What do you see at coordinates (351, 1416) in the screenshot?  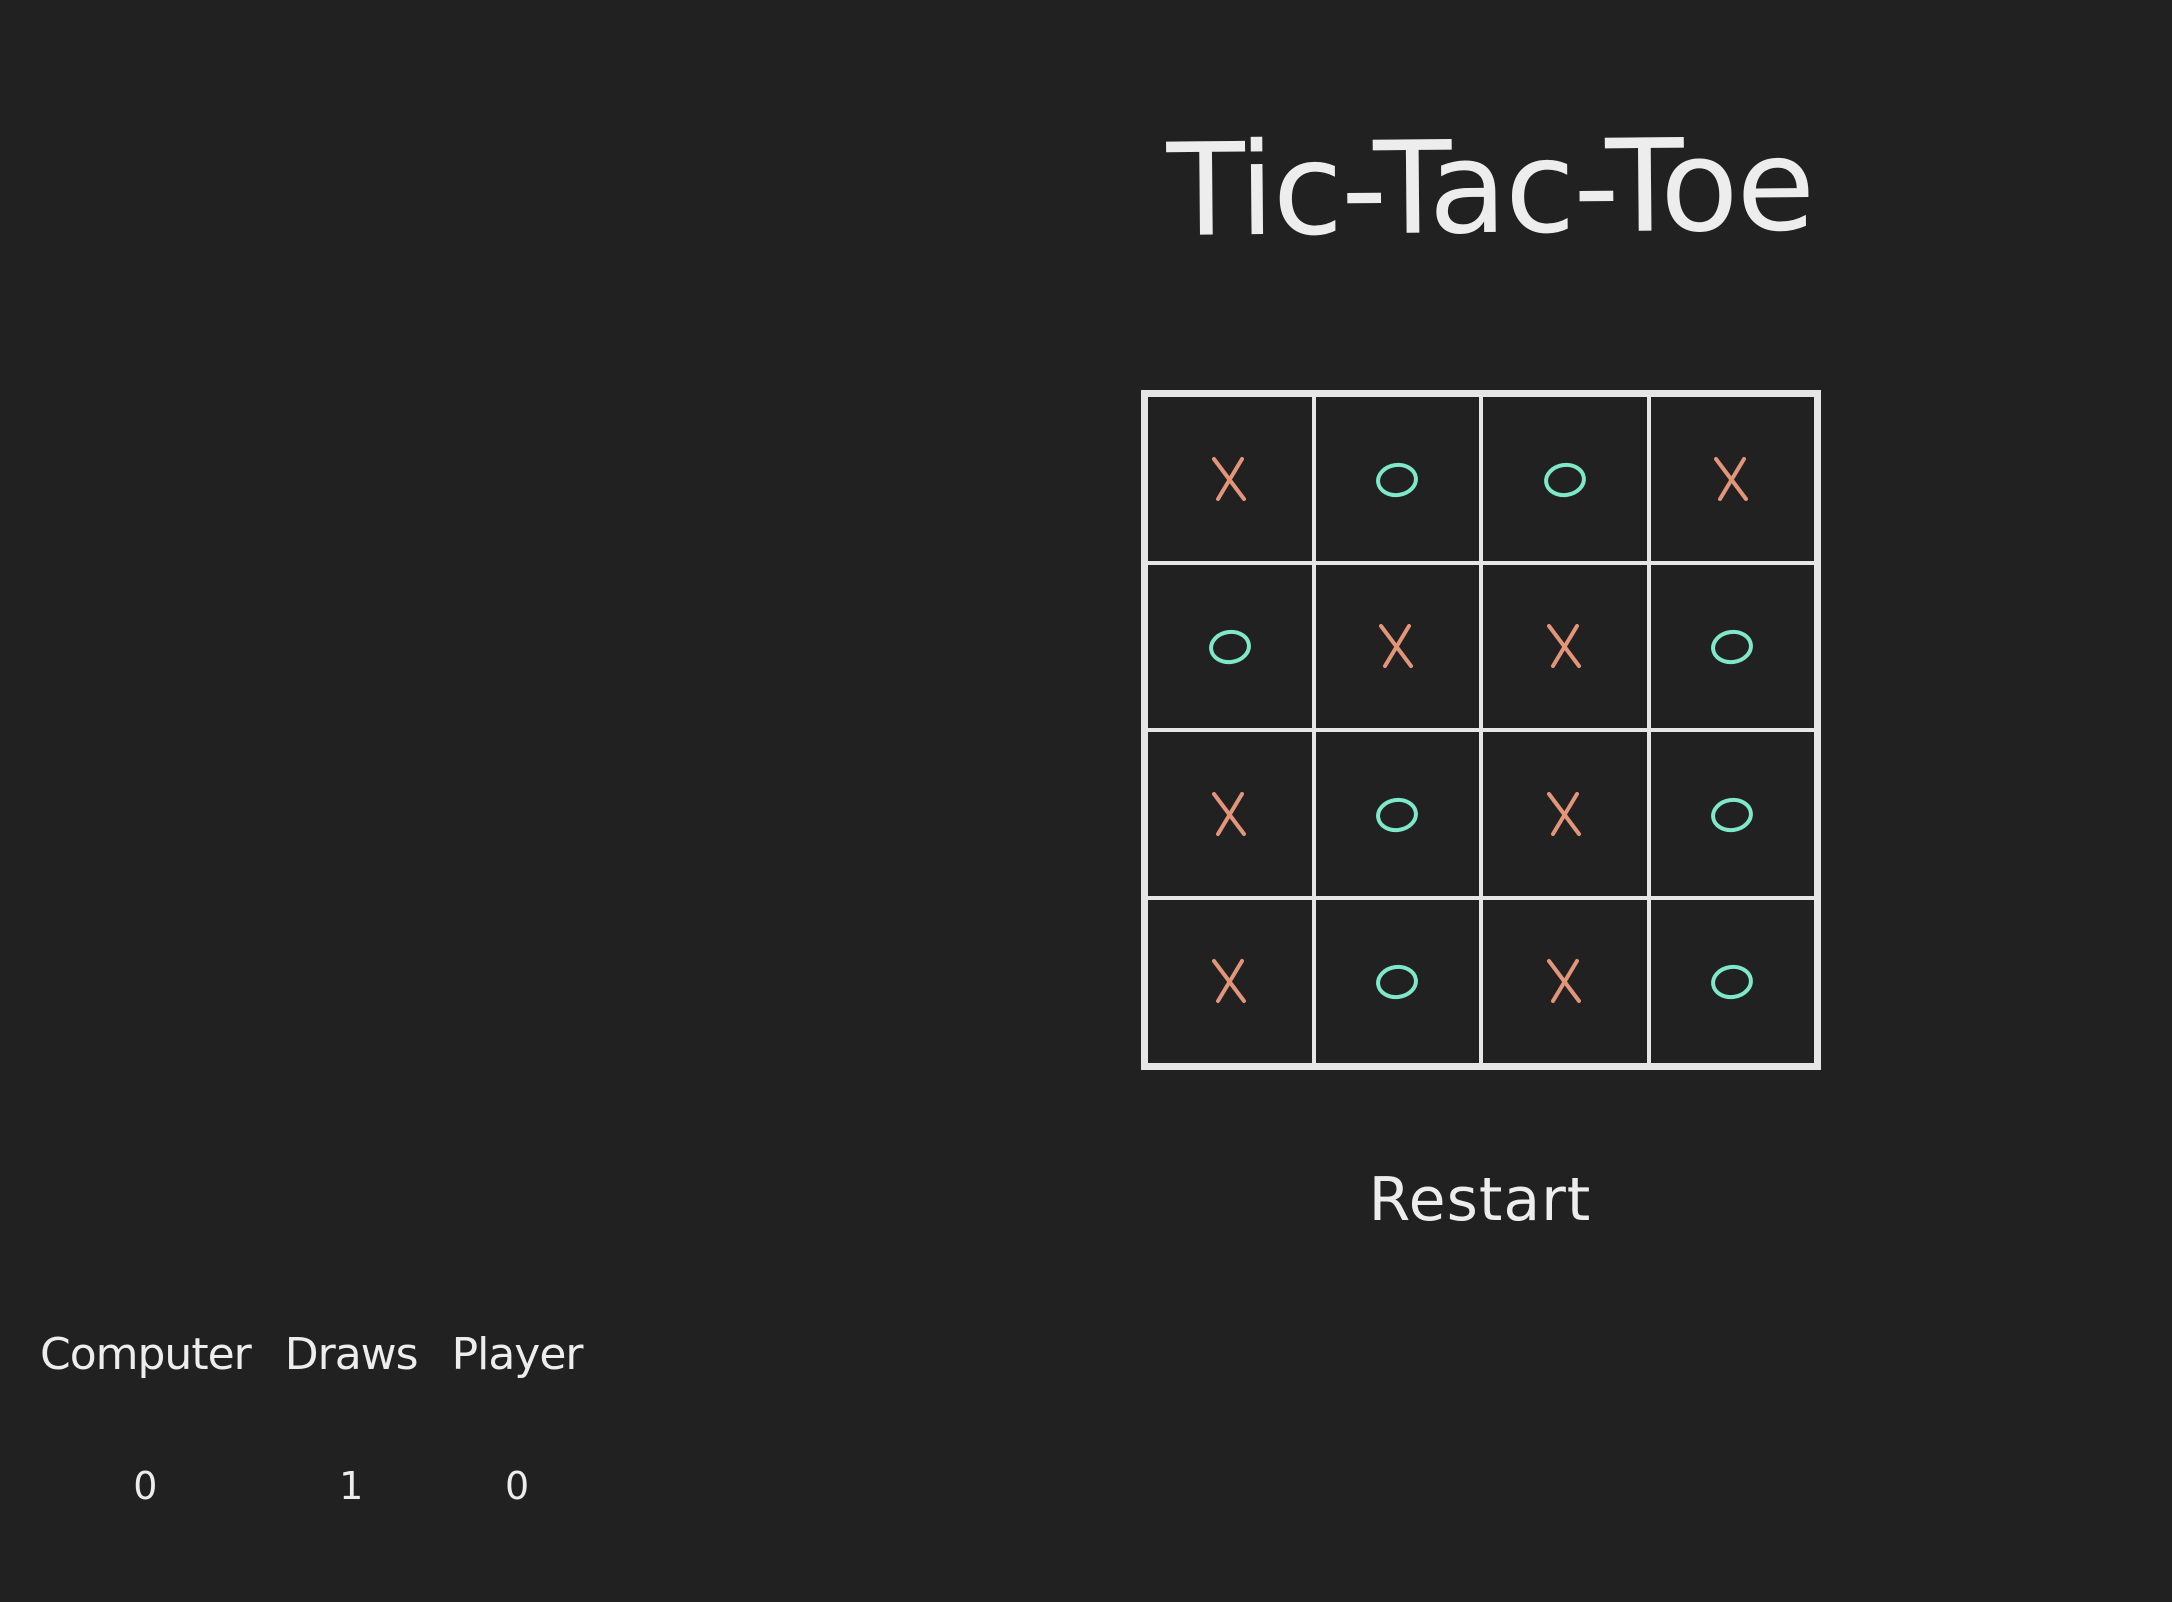 I see `score-draws: Draws 1` at bounding box center [351, 1416].